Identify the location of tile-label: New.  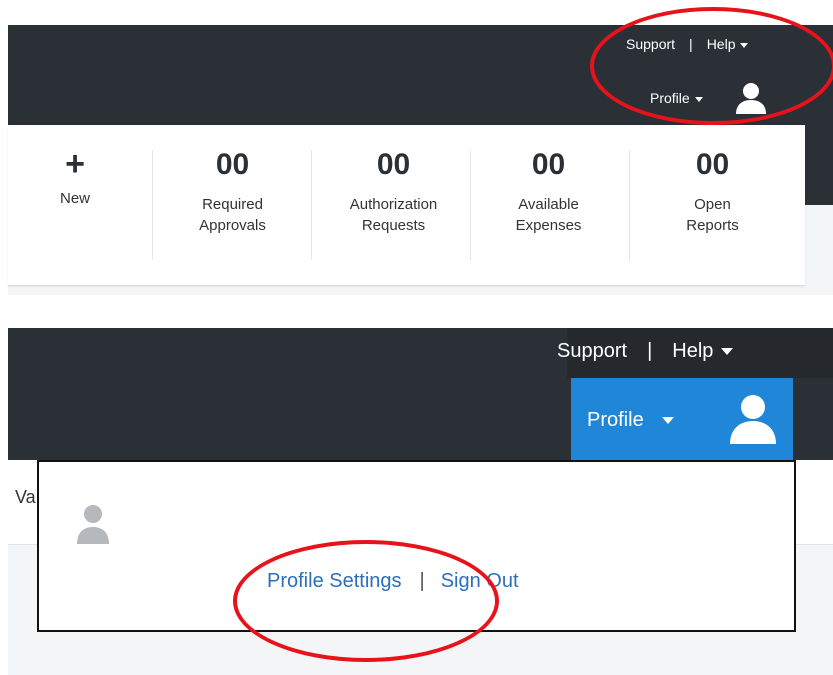
(74, 198).